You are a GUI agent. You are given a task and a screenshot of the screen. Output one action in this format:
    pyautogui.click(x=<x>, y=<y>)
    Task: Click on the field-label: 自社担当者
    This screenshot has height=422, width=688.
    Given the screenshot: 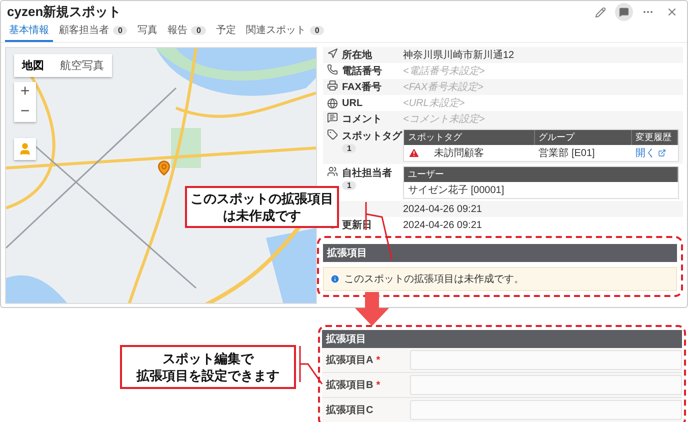 What is the action you would take?
    pyautogui.click(x=367, y=173)
    